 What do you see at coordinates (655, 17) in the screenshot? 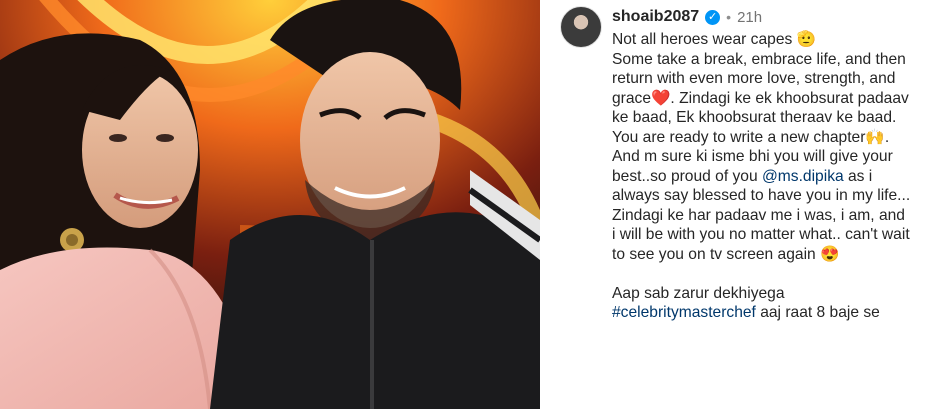
I see `username-link: shoaib2087` at bounding box center [655, 17].